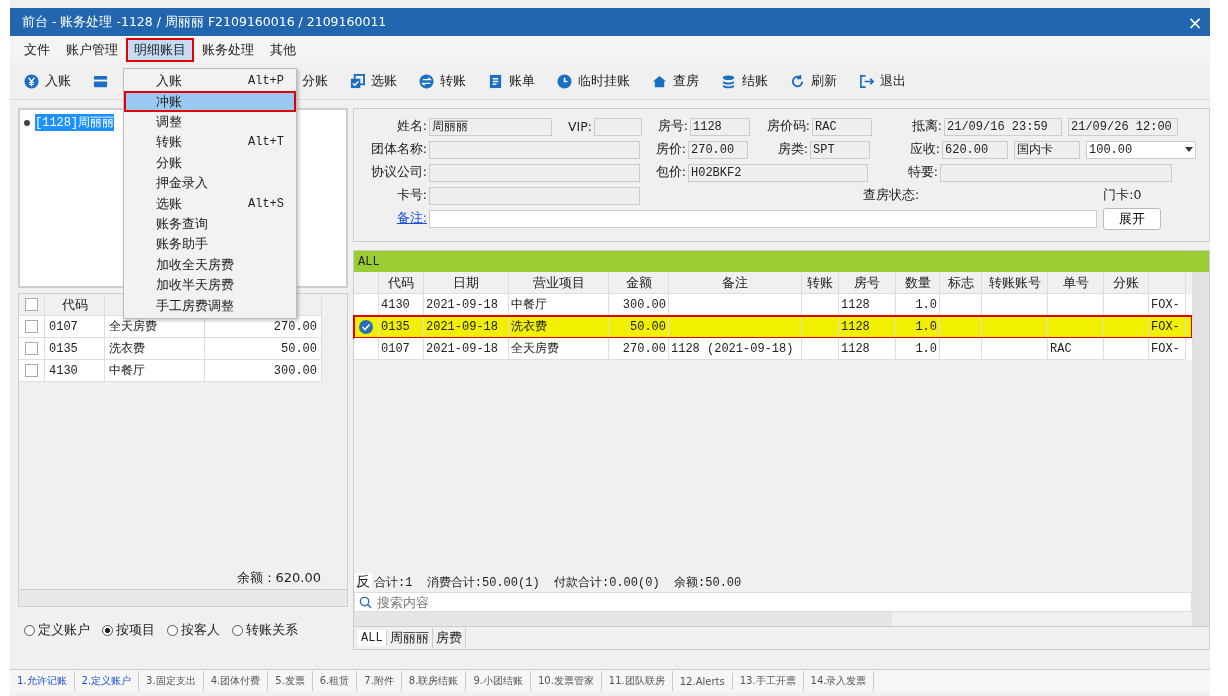 This screenshot has width=1228, height=696. What do you see at coordinates (534, 195) in the screenshot?
I see `card-number-field` at bounding box center [534, 195].